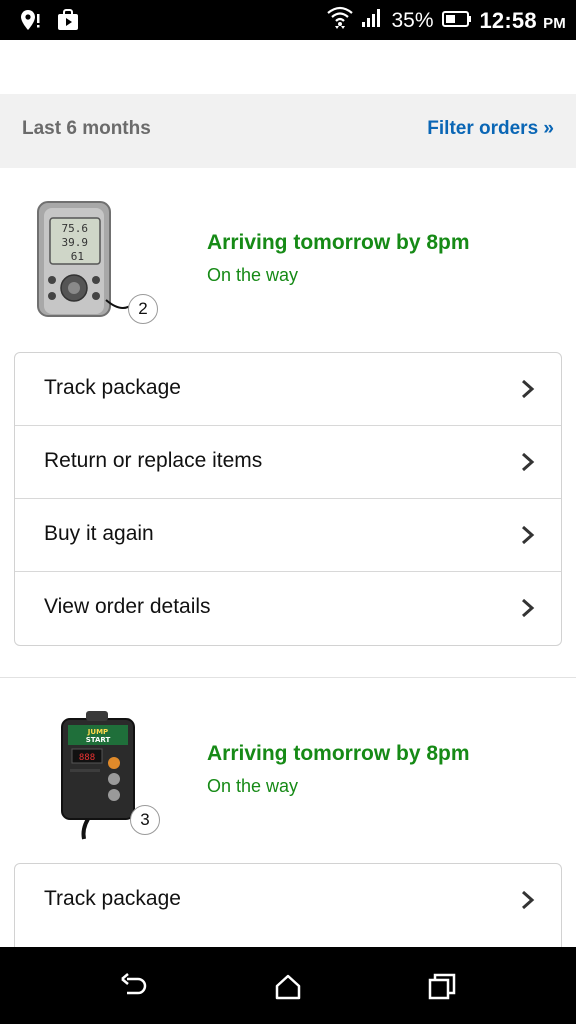  I want to click on clock: 12:58 PM, so click(523, 21).